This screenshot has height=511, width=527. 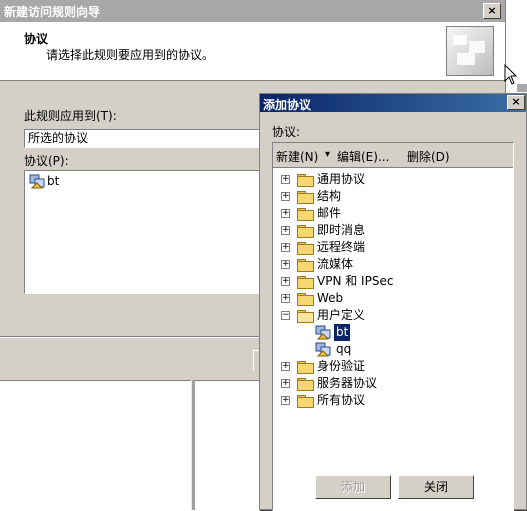 What do you see at coordinates (297, 156) in the screenshot?
I see `new-menu-button: 新建(N)` at bounding box center [297, 156].